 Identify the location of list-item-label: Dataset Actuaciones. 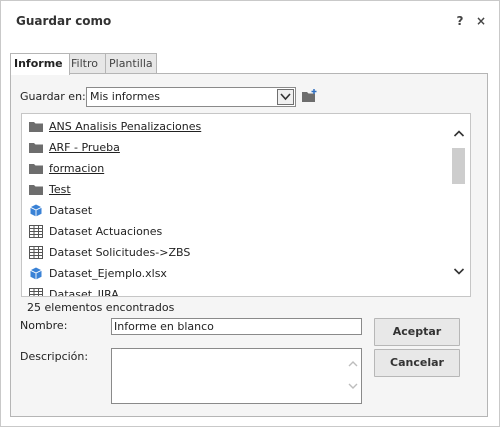
(106, 231).